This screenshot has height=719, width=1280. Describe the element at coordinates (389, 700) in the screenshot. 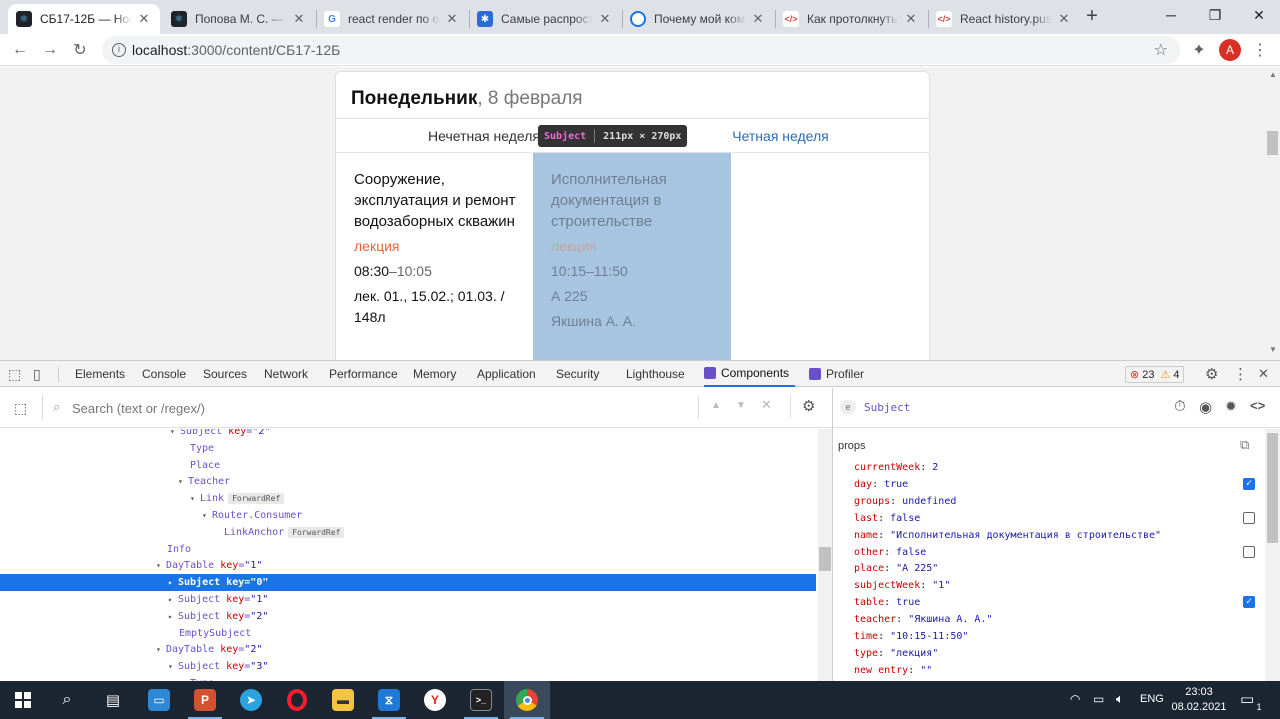

I see `vscode-icon: ⧖` at that location.